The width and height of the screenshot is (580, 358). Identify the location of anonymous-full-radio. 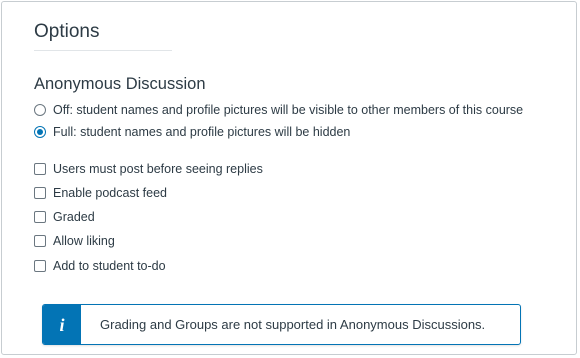
(40, 132).